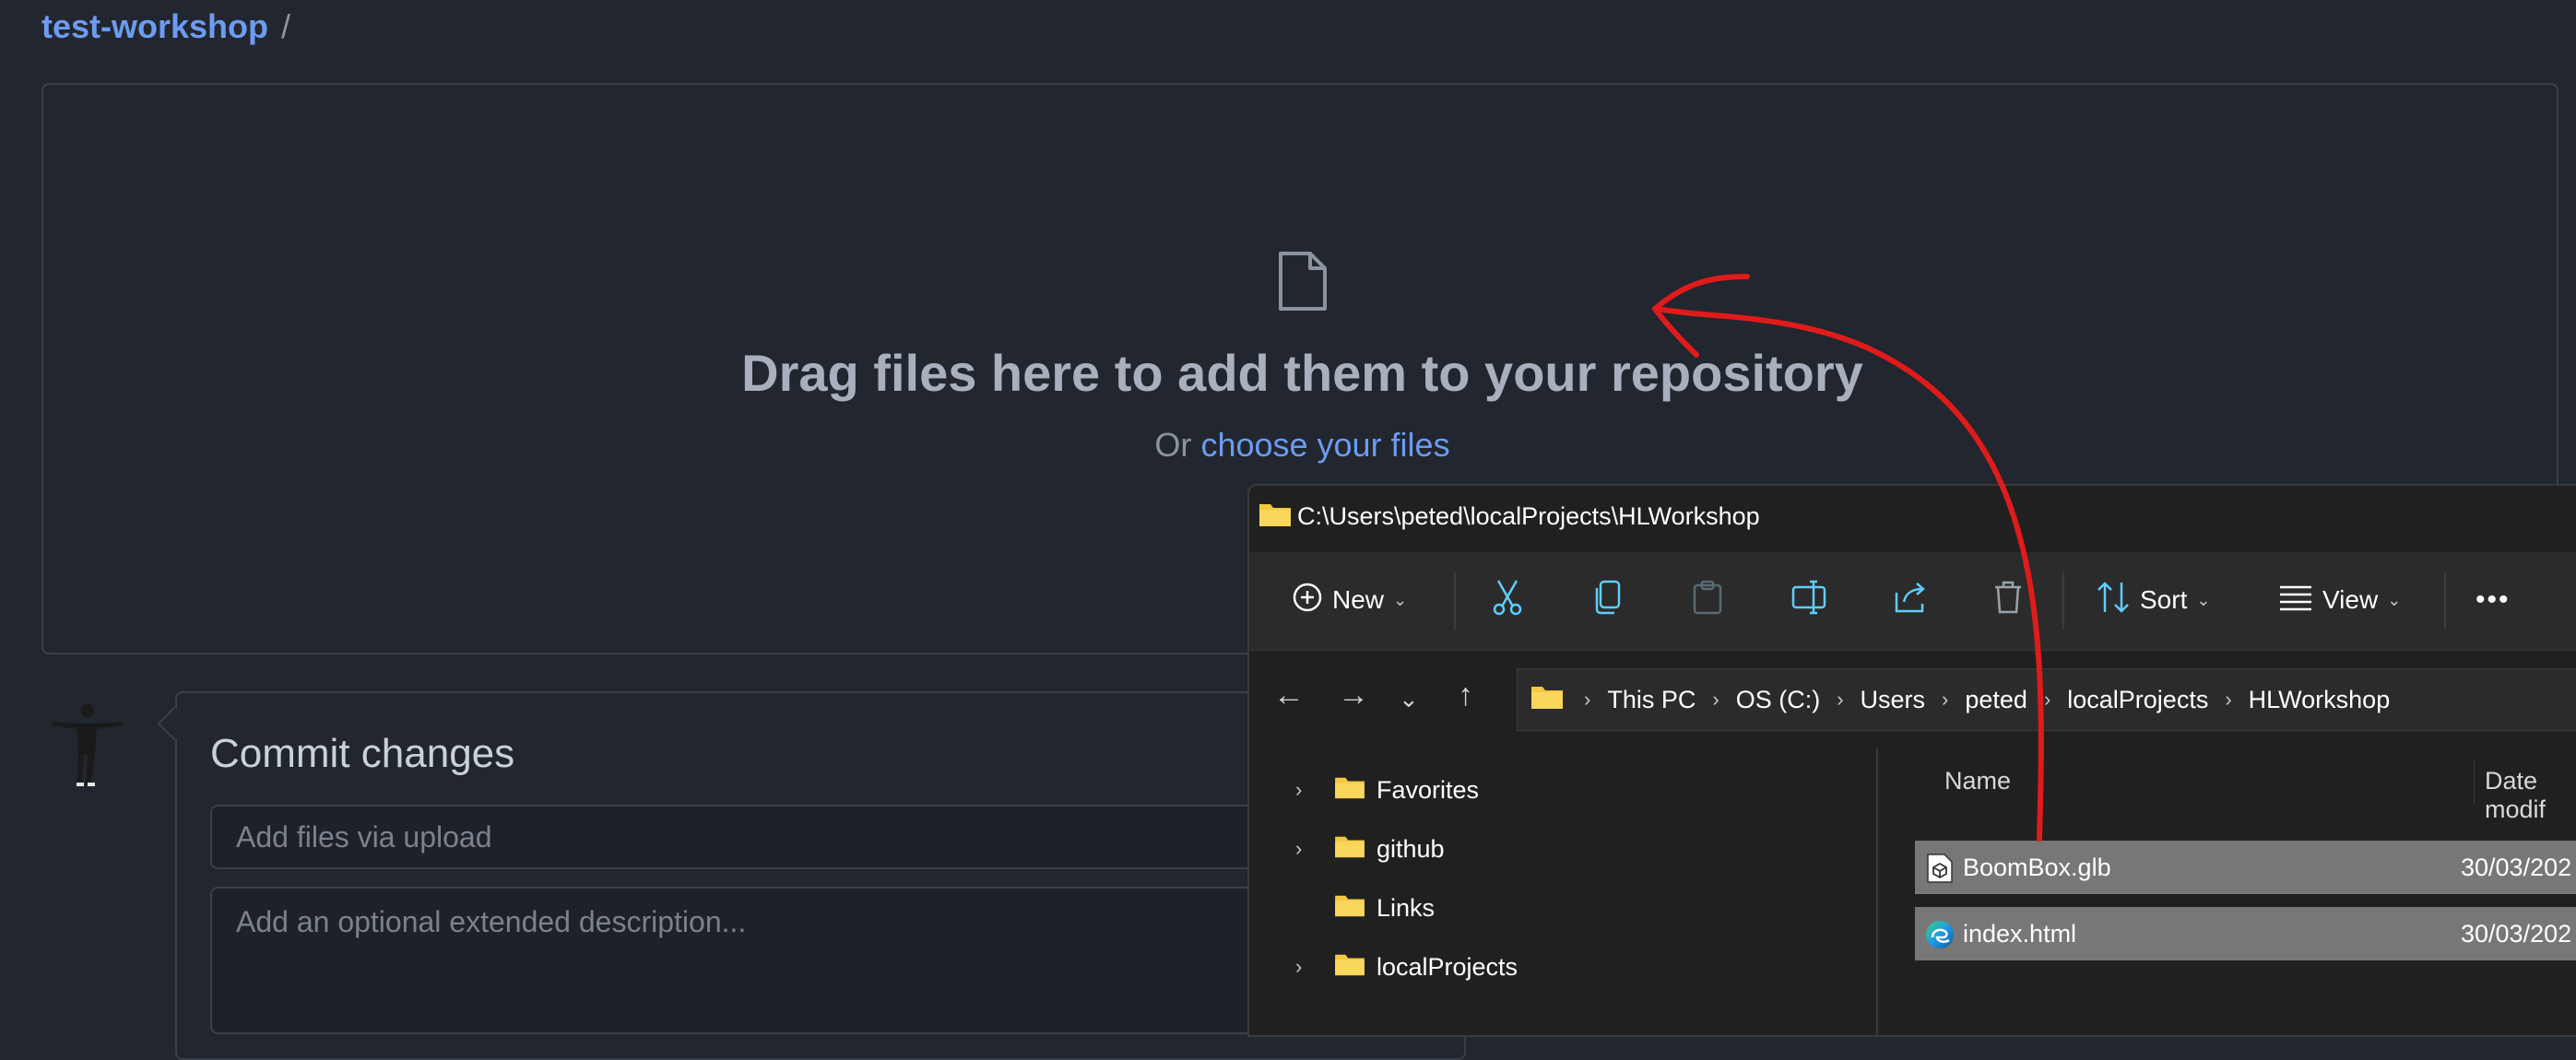 The image size is (2576, 1060). What do you see at coordinates (1465, 695) in the screenshot?
I see `up-arrow-icon: ↑` at bounding box center [1465, 695].